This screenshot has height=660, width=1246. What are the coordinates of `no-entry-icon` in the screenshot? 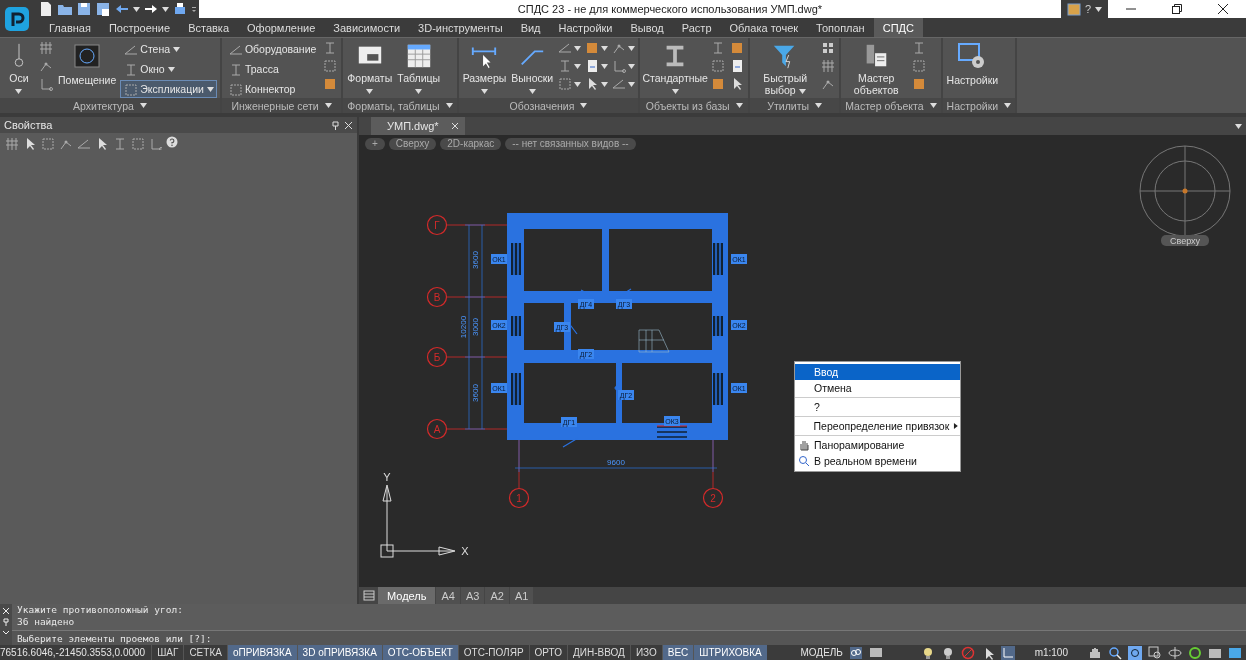 It's located at (967, 652).